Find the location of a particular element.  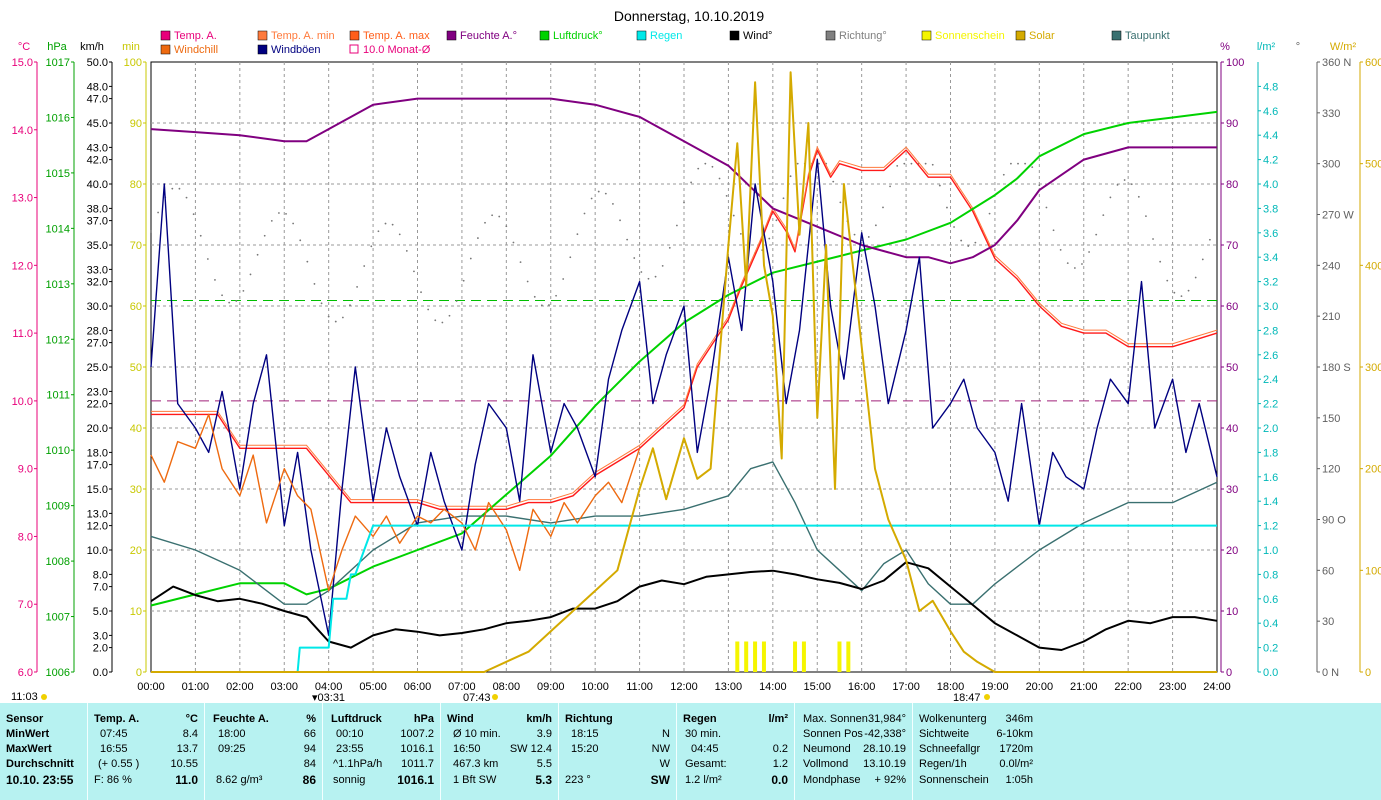

axis-header-temp: °C is located at coordinates (24, 47).